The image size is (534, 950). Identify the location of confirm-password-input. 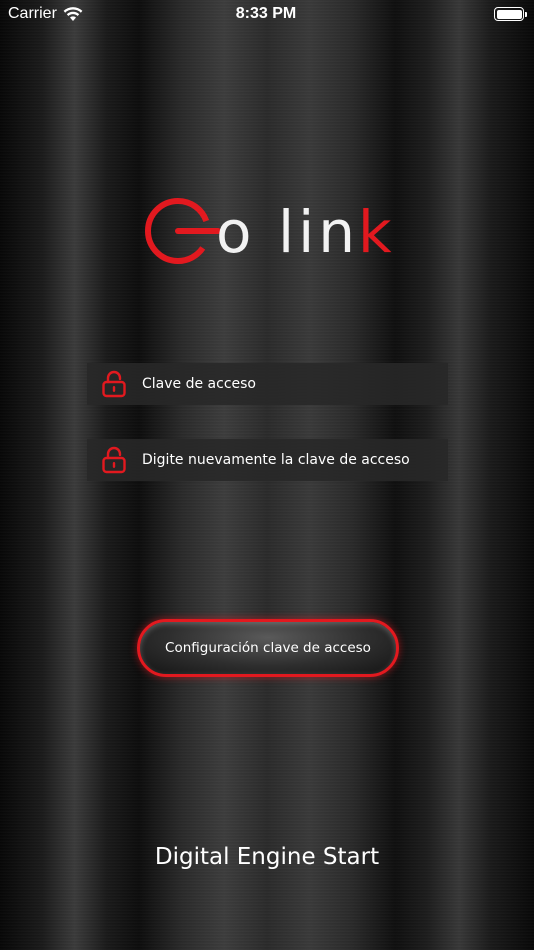
(292, 460).